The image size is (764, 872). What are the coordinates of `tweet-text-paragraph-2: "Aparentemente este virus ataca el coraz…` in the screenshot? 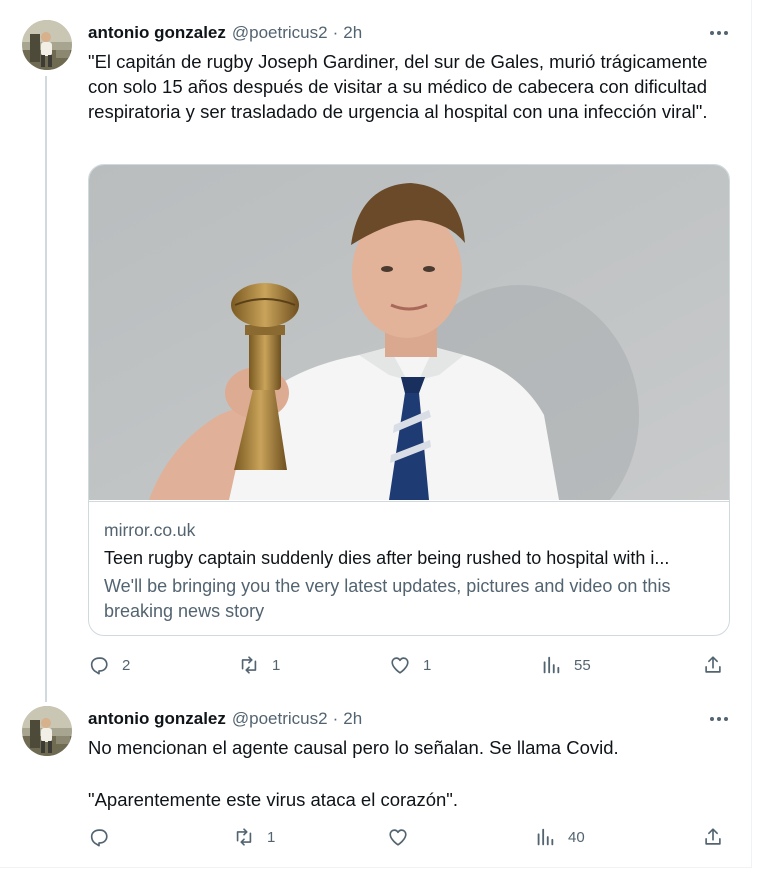 It's located at (273, 799).